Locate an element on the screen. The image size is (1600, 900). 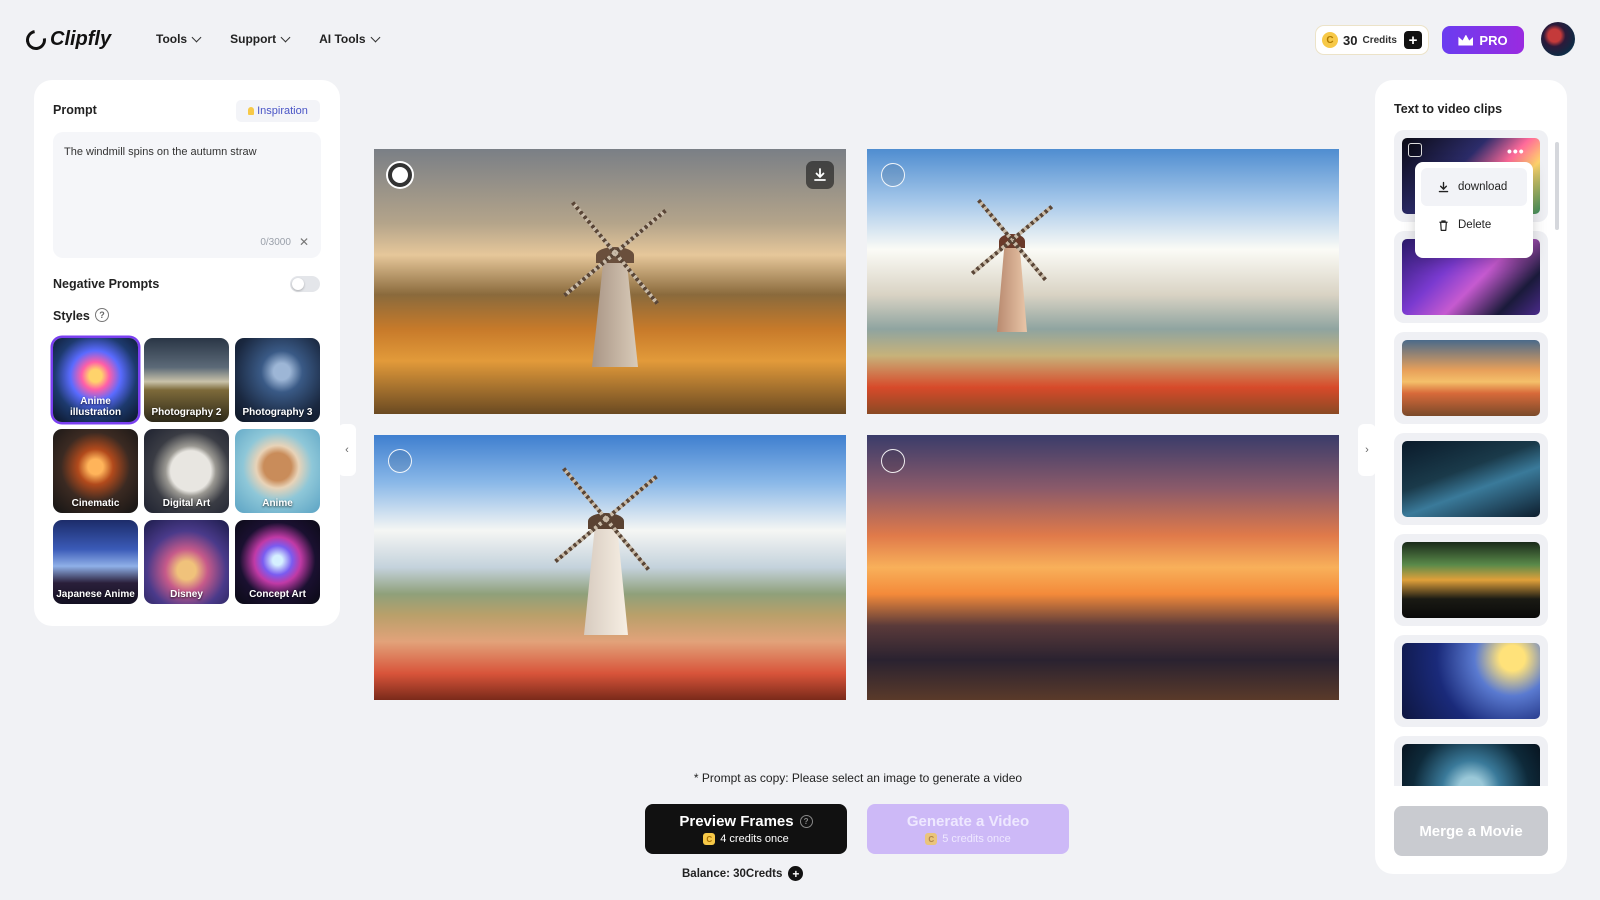
nav-tools: Tools is located at coordinates (179, 39).